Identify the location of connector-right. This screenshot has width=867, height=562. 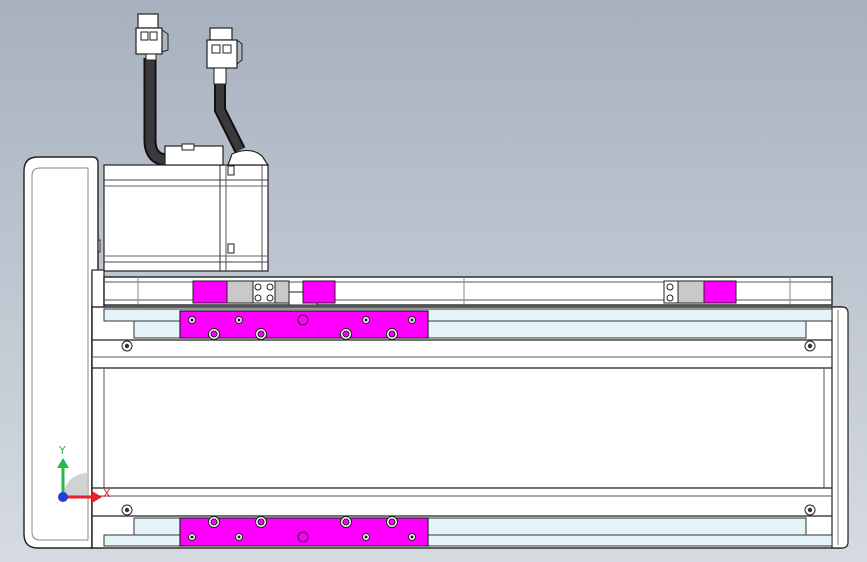
(224, 56).